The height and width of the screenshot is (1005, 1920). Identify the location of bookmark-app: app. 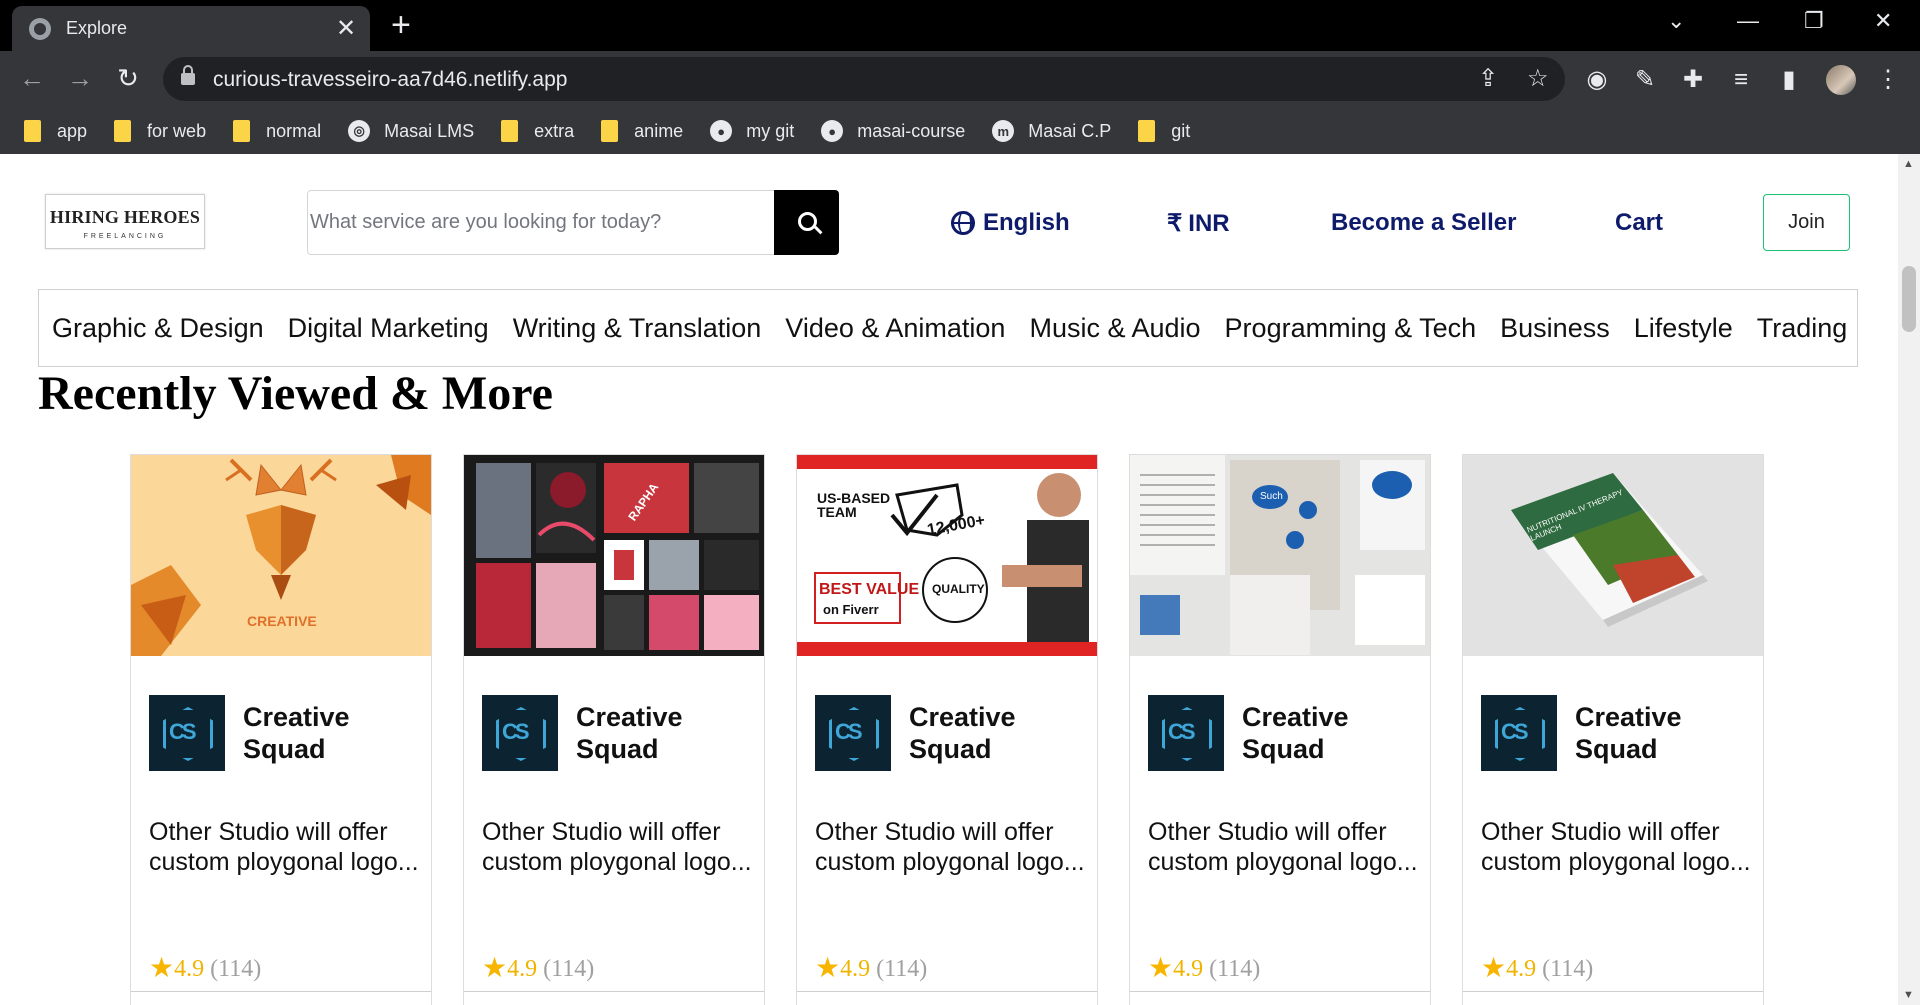
(55, 131).